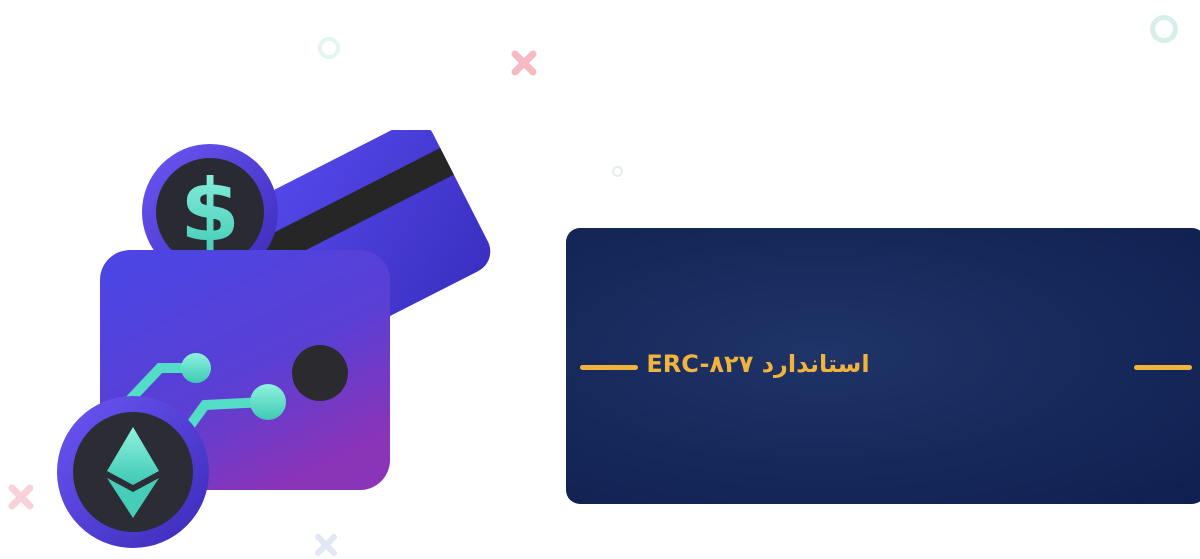 The height and width of the screenshot is (559, 1200). I want to click on dollar-symbol: $, so click(210, 211).